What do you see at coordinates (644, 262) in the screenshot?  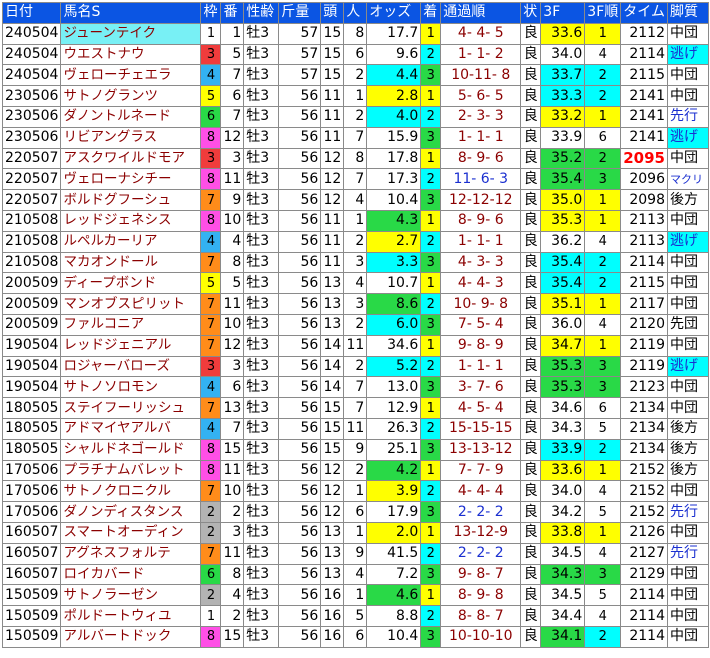 I see `cell-time: 2114` at bounding box center [644, 262].